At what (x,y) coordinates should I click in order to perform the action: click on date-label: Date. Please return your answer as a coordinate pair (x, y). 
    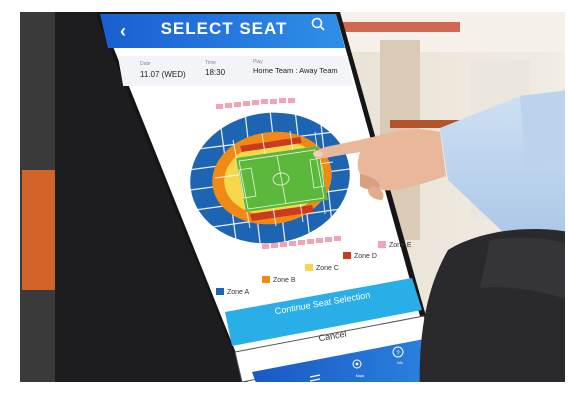
    Looking at the image, I should click on (145, 64).